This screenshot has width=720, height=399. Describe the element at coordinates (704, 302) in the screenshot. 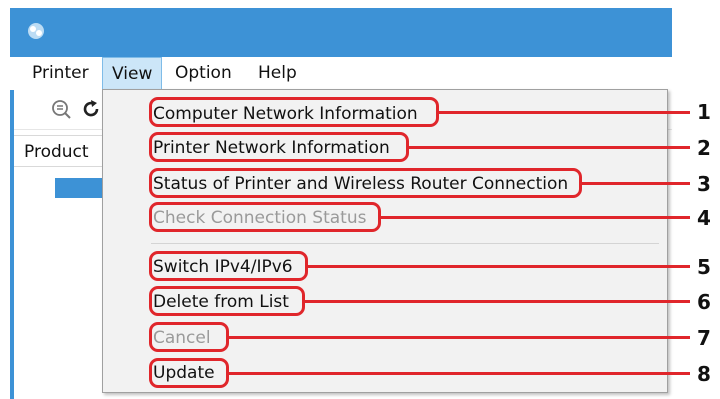

I see `callout-number-6: 6` at that location.